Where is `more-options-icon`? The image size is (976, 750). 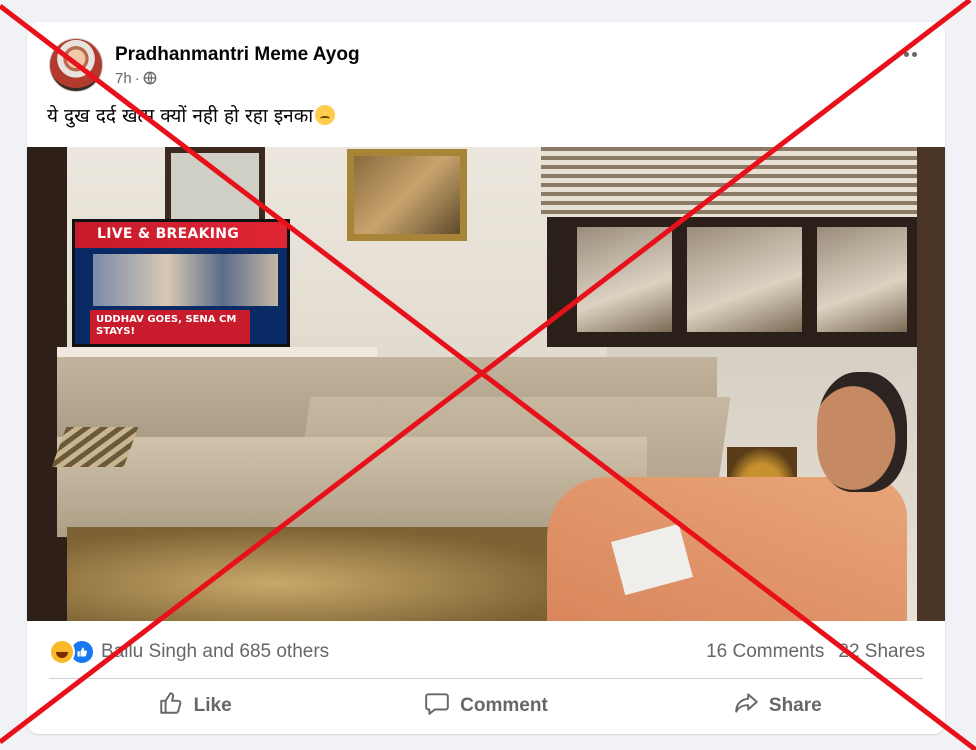 more-options-icon is located at coordinates (906, 54).